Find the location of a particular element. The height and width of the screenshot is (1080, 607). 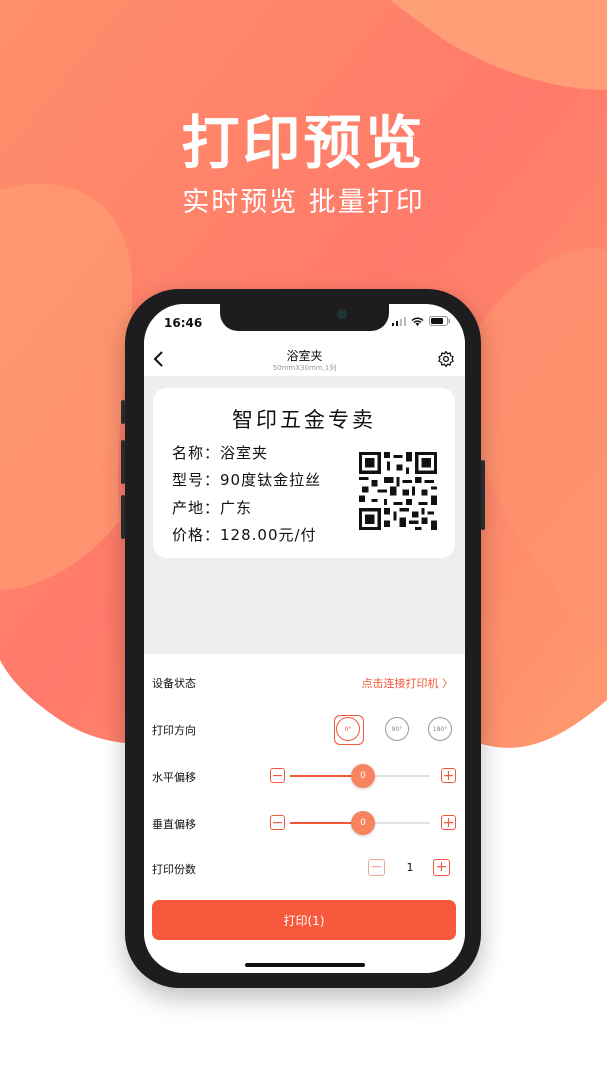

horizontal-offset-label: 水平偏移 is located at coordinates (174, 777).